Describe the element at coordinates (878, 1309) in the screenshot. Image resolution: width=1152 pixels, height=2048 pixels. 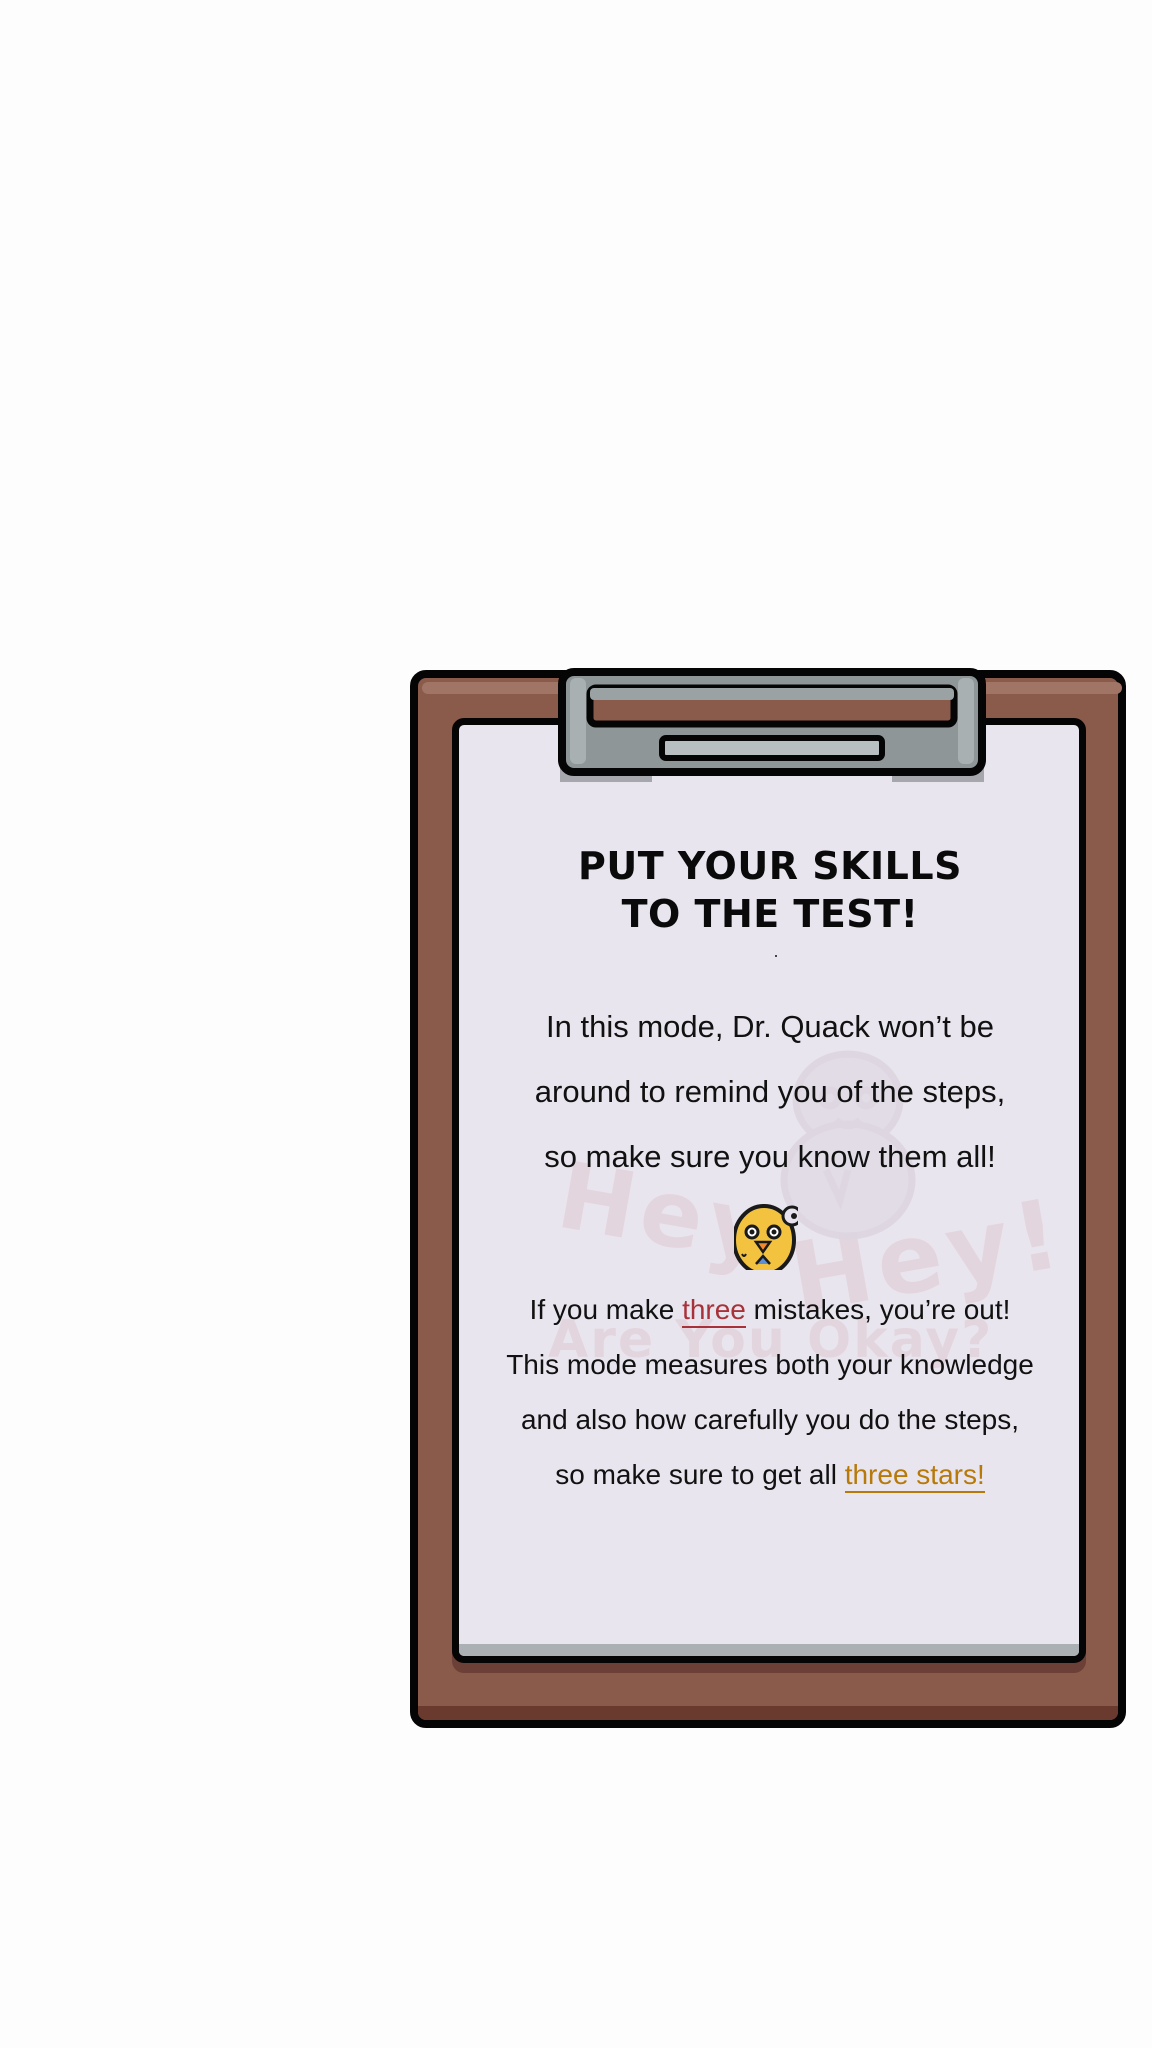
I see `rules-line-1-after: mistakes, you’re out!` at that location.